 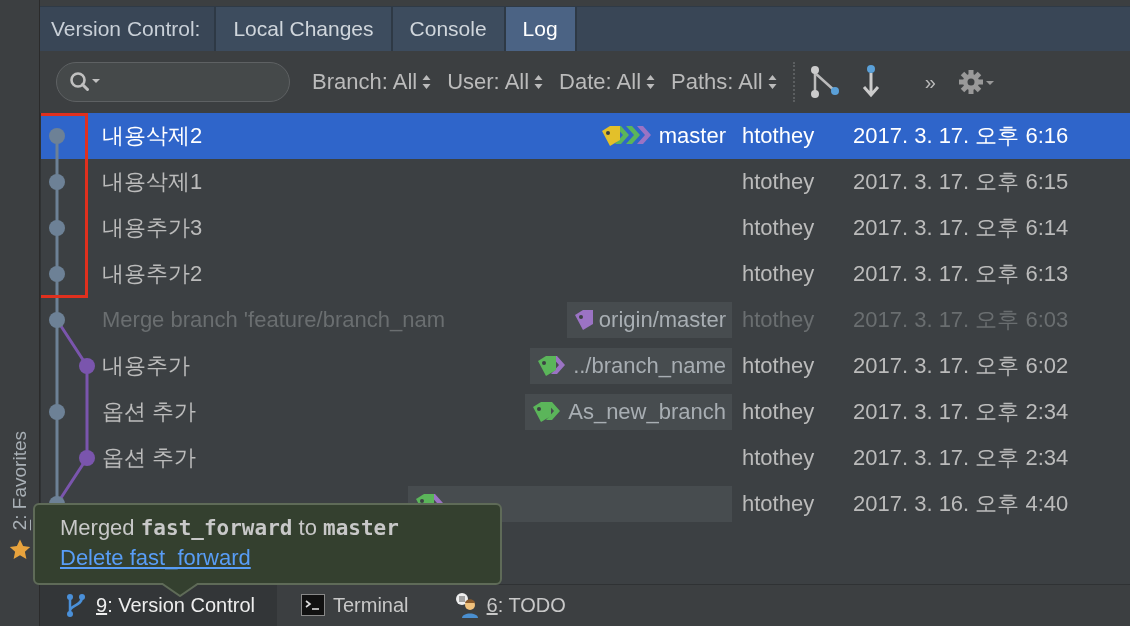 What do you see at coordinates (662, 136) in the screenshot?
I see `branch-label: master` at bounding box center [662, 136].